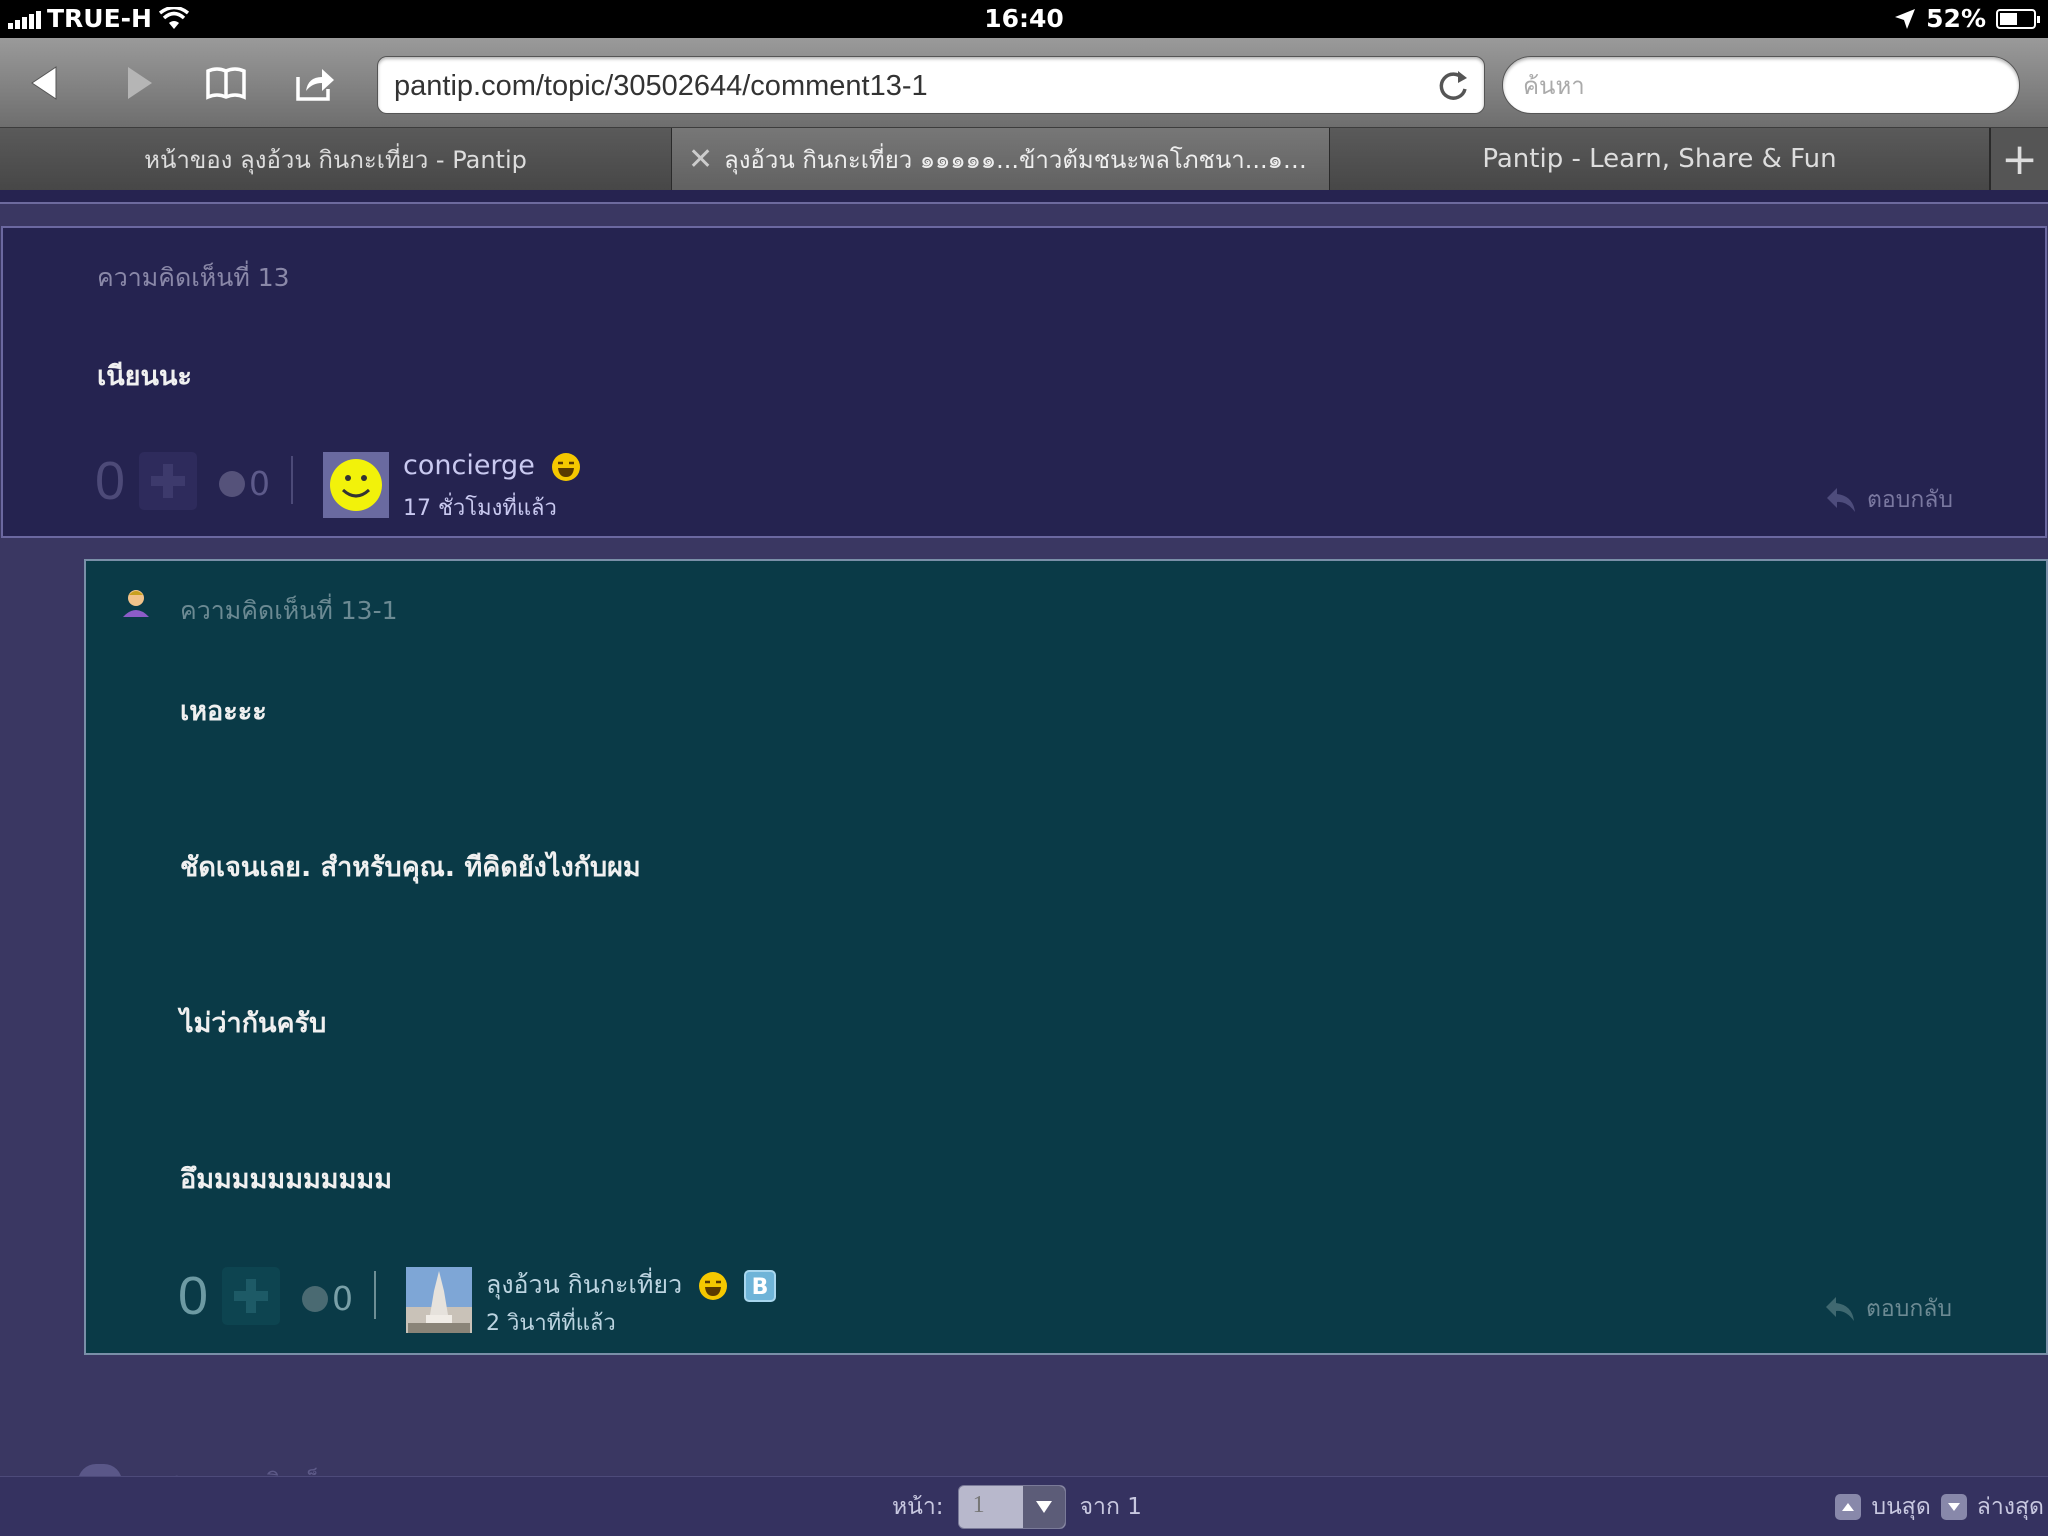  What do you see at coordinates (1011, 1507) in the screenshot?
I see `page-select: 1` at bounding box center [1011, 1507].